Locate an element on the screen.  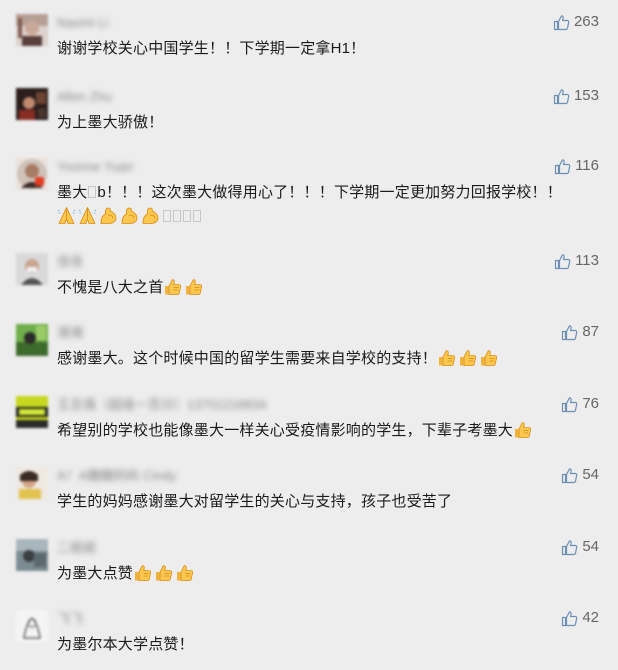
comment-text-segment: 为墨大点赞 is located at coordinates (95, 573).